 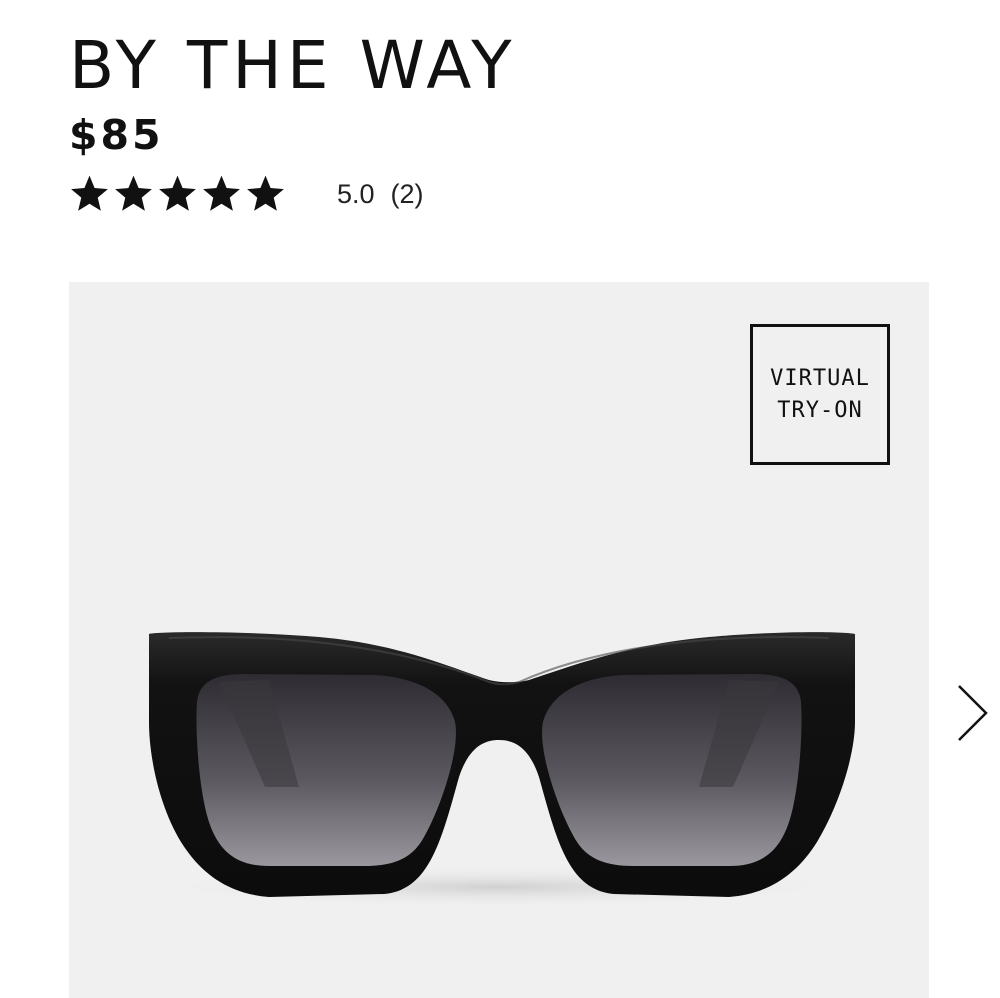 What do you see at coordinates (293, 65) in the screenshot?
I see `product-title: BY THE WAY` at bounding box center [293, 65].